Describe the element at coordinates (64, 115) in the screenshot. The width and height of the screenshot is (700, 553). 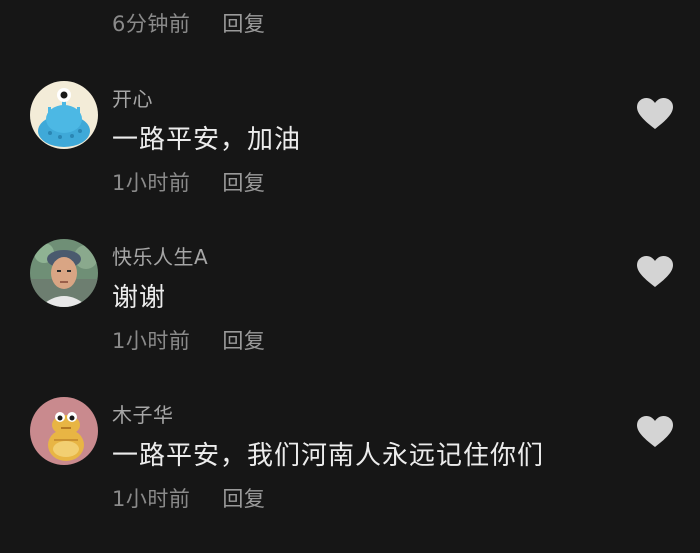
I see `cartoon-blue-creature-icon` at that location.